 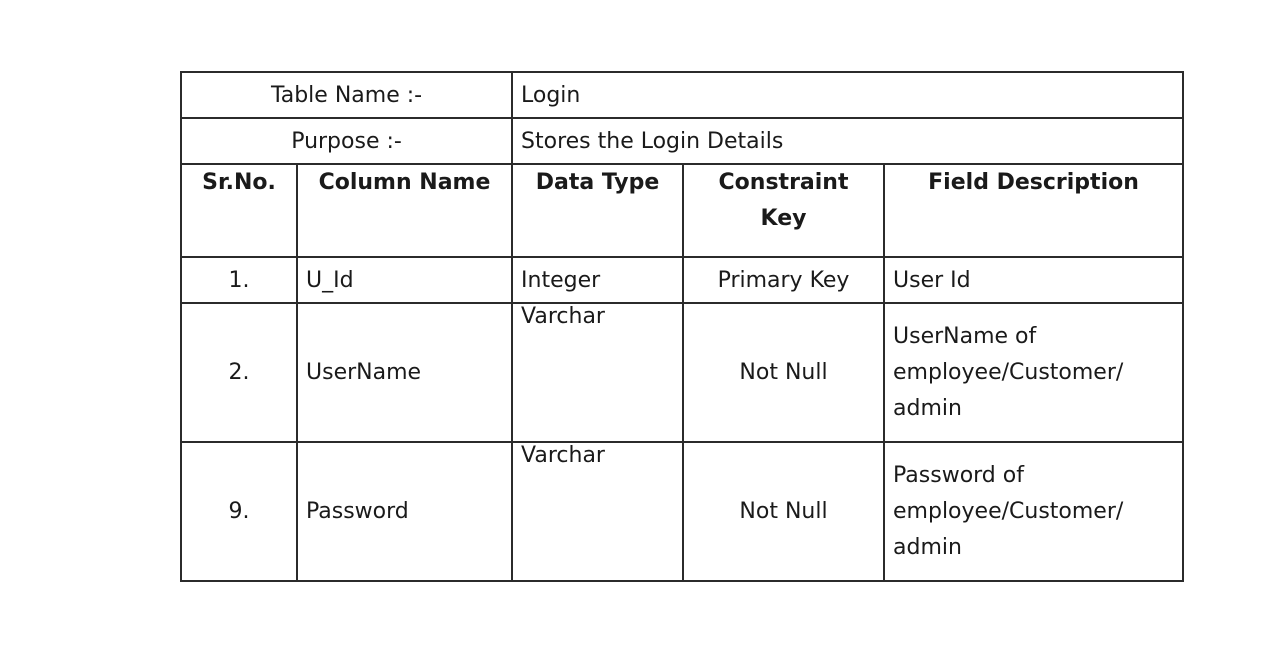 What do you see at coordinates (1034, 280) in the screenshot?
I see `cell-description: User Id` at bounding box center [1034, 280].